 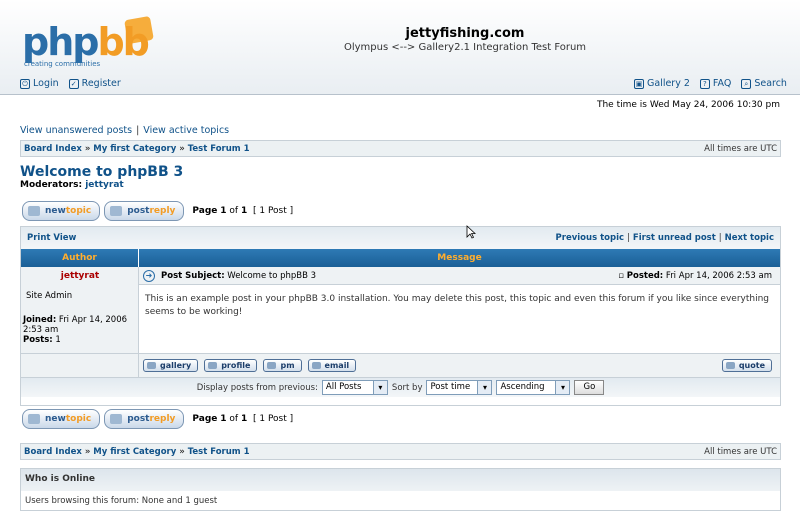 I want to click on login-icon: ⏻, so click(x=25, y=83).